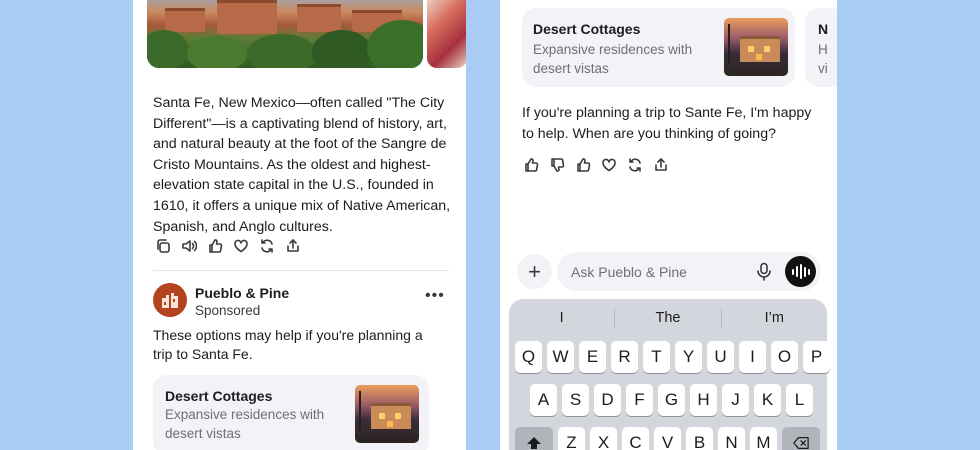 The height and width of the screenshot is (450, 980). Describe the element at coordinates (301, 270) in the screenshot. I see `divider` at that location.